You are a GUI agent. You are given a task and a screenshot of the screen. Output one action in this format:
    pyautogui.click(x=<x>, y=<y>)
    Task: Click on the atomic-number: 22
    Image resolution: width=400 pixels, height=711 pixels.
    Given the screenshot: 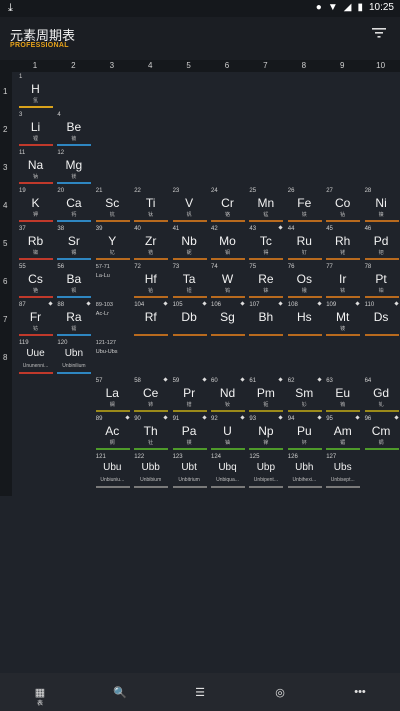 What is the action you would take?
    pyautogui.click(x=137, y=191)
    